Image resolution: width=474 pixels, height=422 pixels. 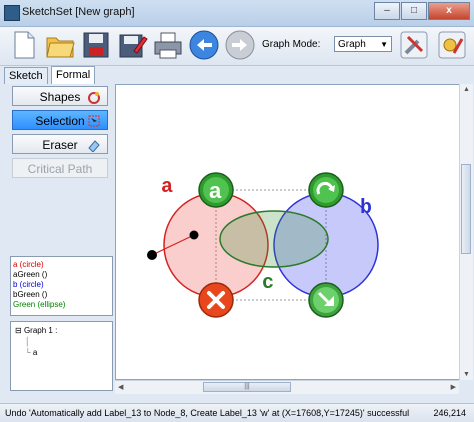 What do you see at coordinates (94, 146) in the screenshot?
I see `eraser-icon` at bounding box center [94, 146].